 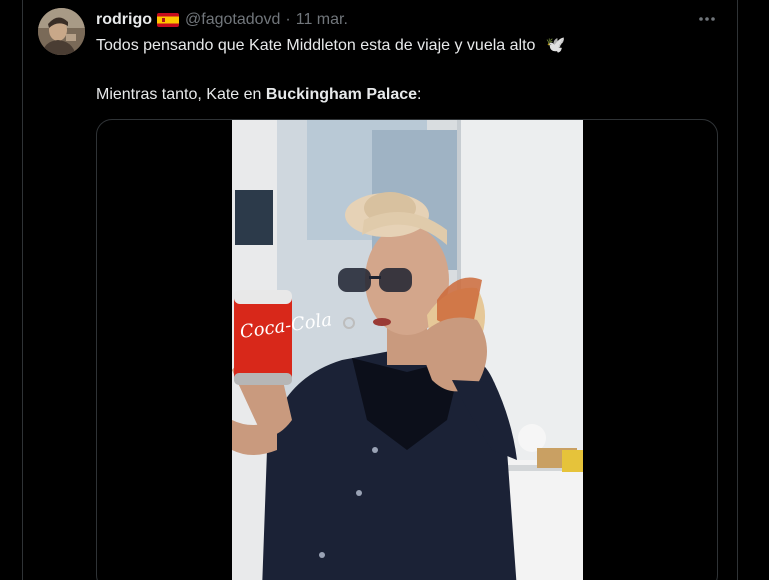 I want to click on display-name: rodrigo, so click(x=124, y=20).